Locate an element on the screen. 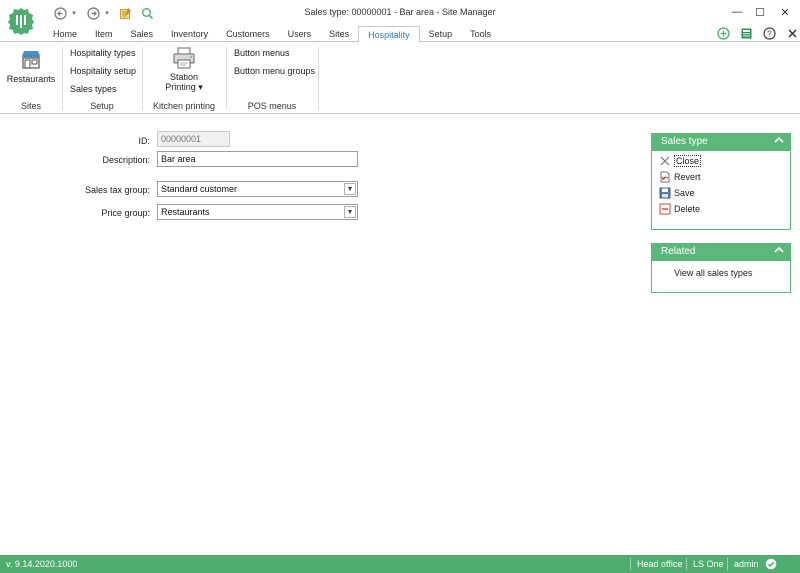  connection-status-icon is located at coordinates (771, 564).